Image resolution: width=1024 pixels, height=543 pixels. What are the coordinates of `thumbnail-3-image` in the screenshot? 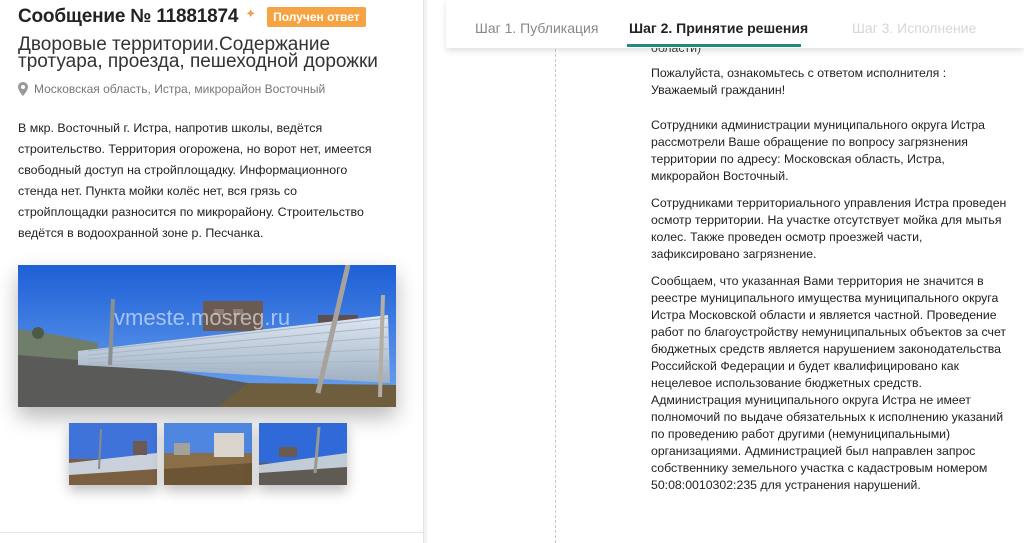 It's located at (303, 454).